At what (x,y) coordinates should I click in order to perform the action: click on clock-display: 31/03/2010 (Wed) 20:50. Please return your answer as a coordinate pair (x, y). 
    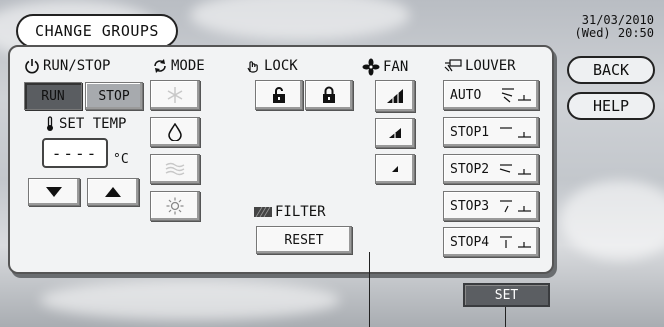
    Looking at the image, I should click on (614, 27).